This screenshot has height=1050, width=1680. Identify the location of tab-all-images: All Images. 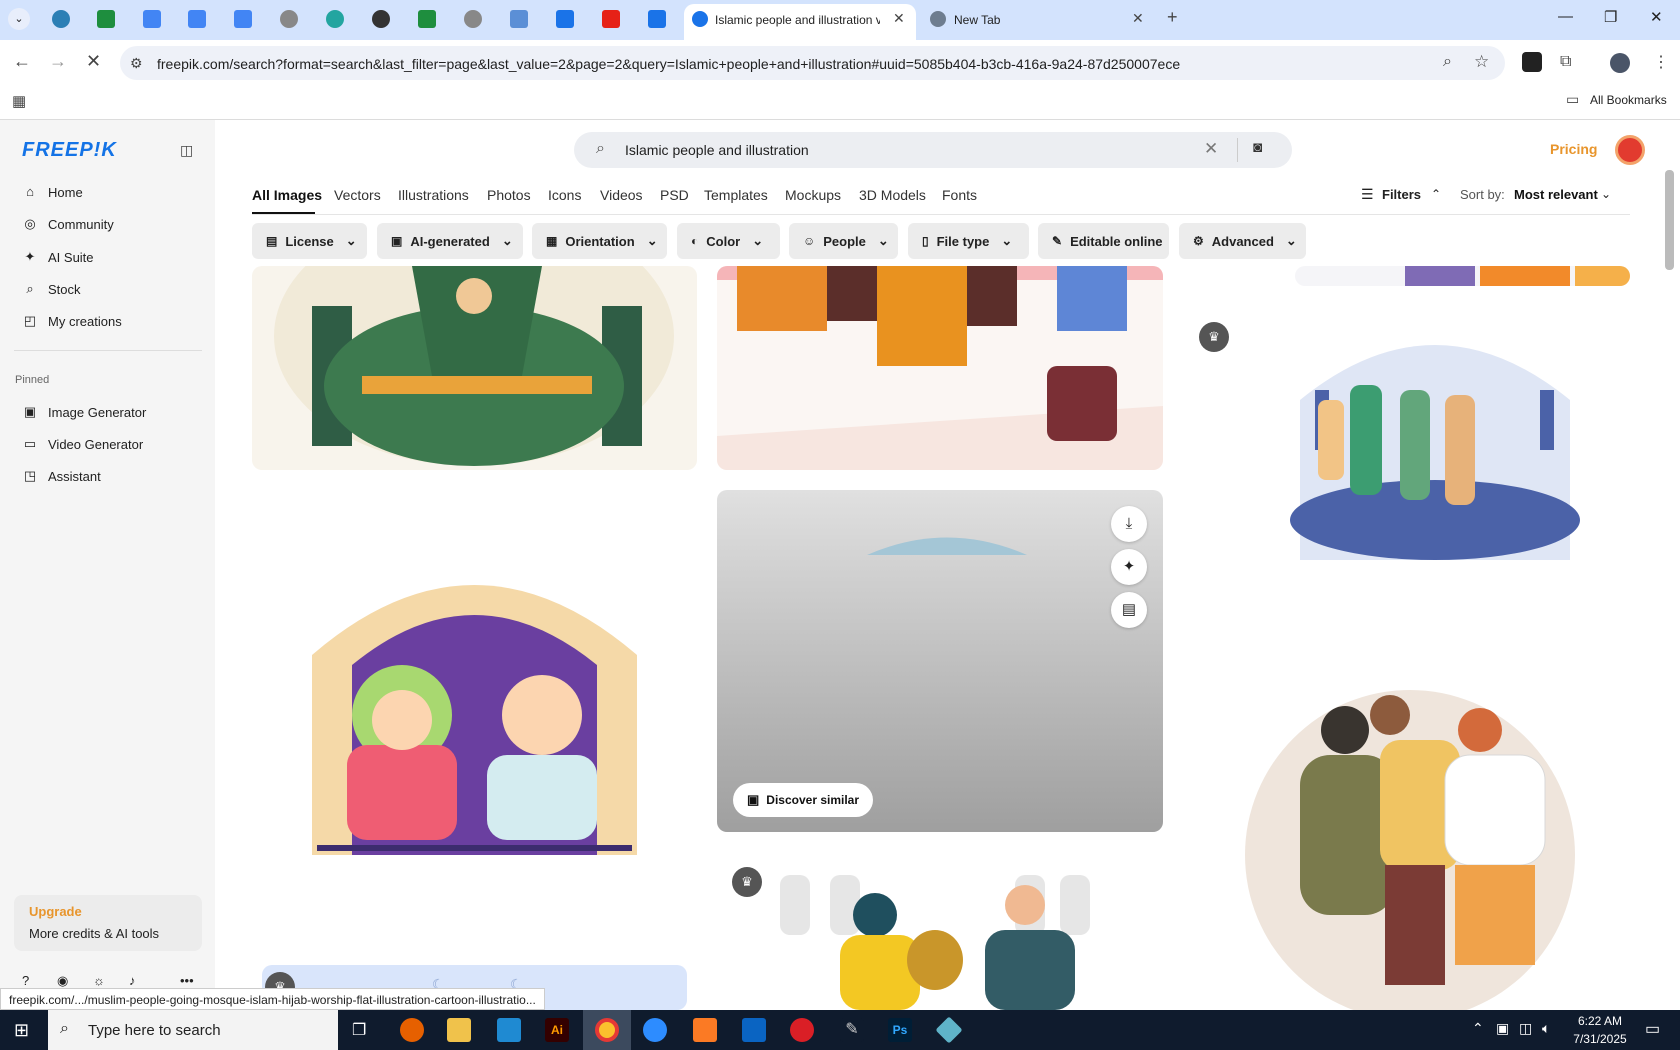
(287, 195).